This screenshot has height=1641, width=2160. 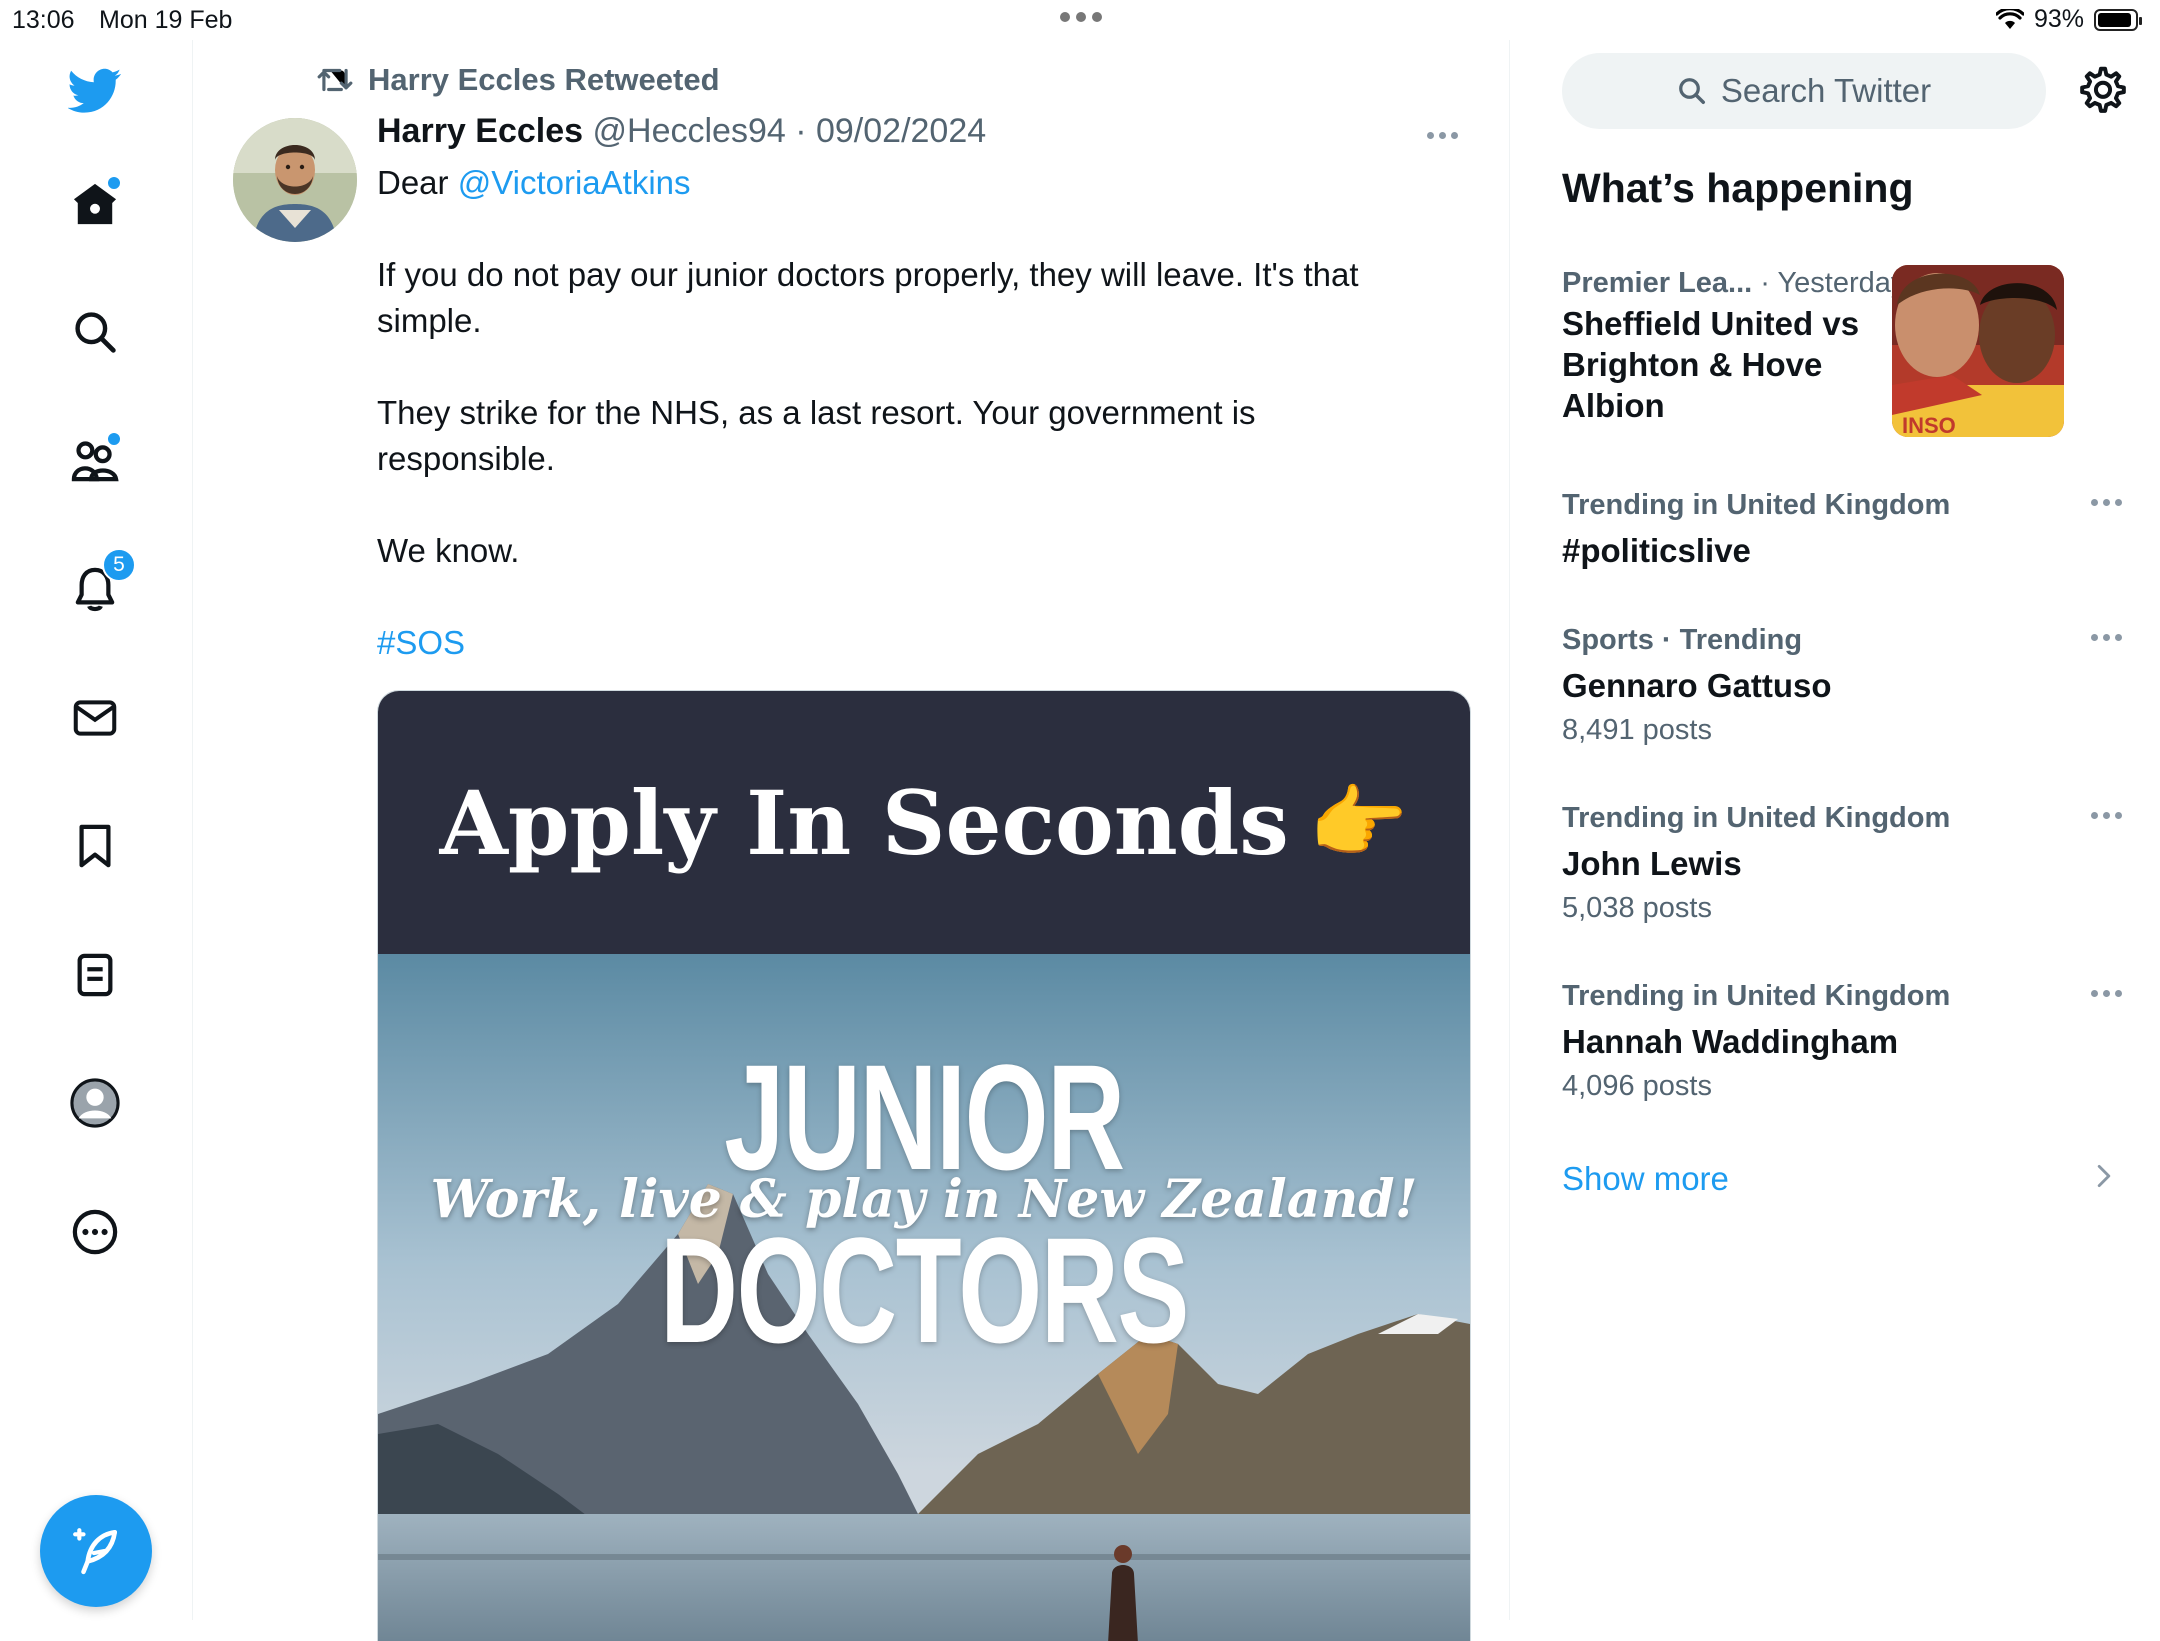 I want to click on multitasking-dots-icon, so click(x=1081, y=17).